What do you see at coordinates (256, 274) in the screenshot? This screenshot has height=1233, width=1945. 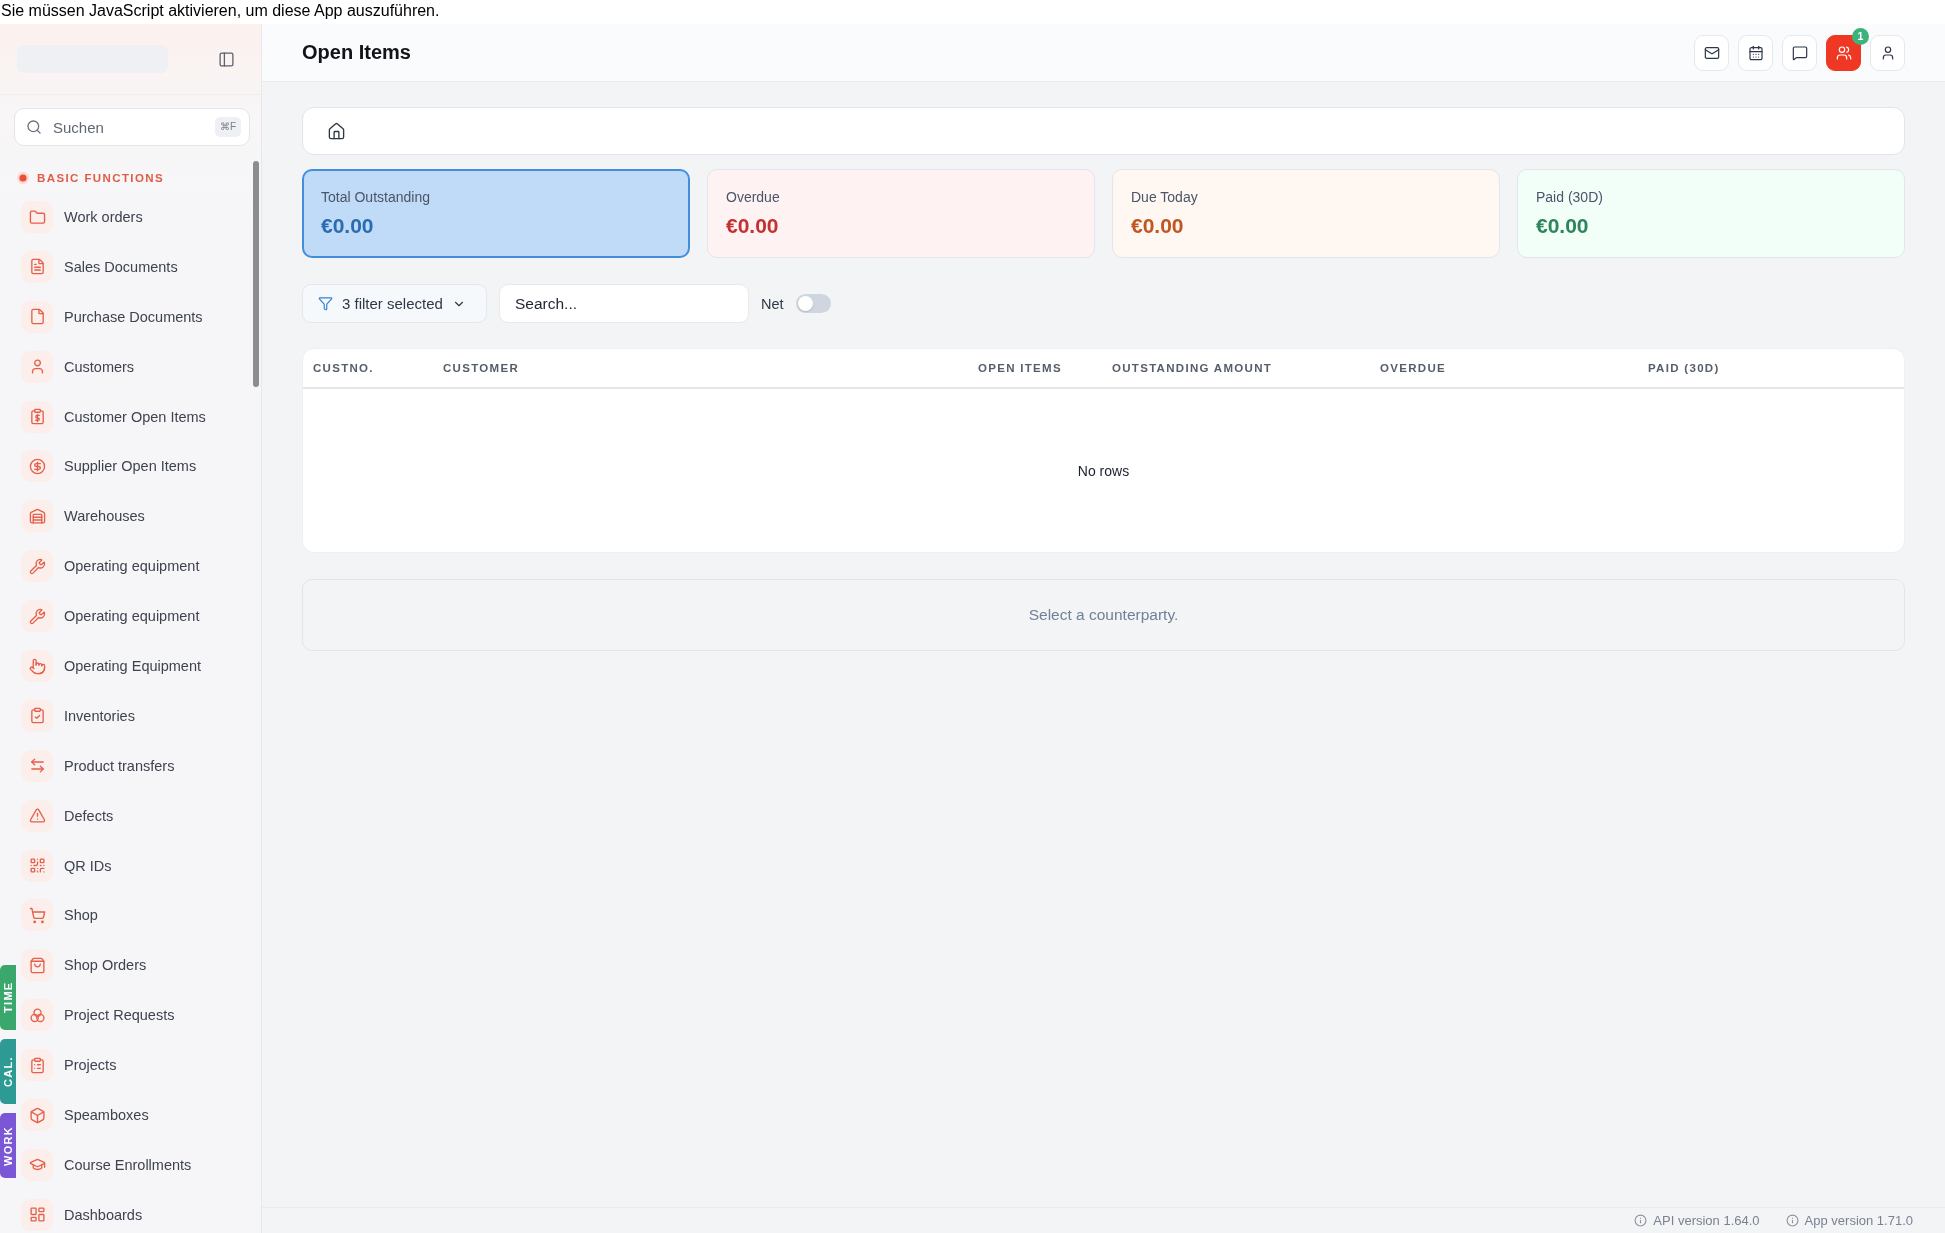 I see `scrollbar-thumb` at bounding box center [256, 274].